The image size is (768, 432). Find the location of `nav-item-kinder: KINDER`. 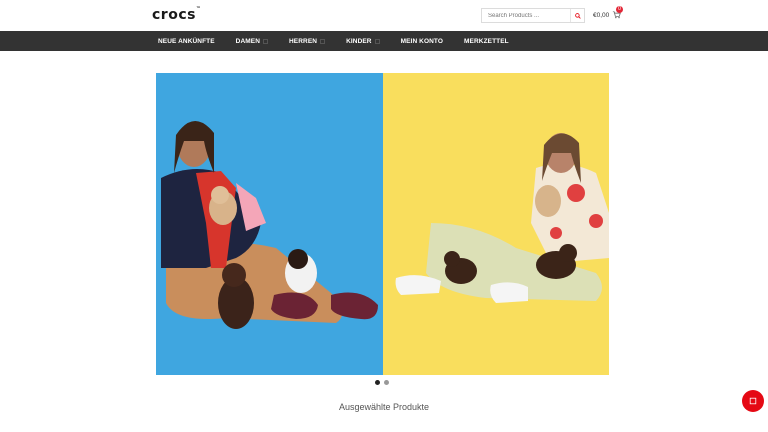

nav-item-kinder: KINDER is located at coordinates (360, 41).